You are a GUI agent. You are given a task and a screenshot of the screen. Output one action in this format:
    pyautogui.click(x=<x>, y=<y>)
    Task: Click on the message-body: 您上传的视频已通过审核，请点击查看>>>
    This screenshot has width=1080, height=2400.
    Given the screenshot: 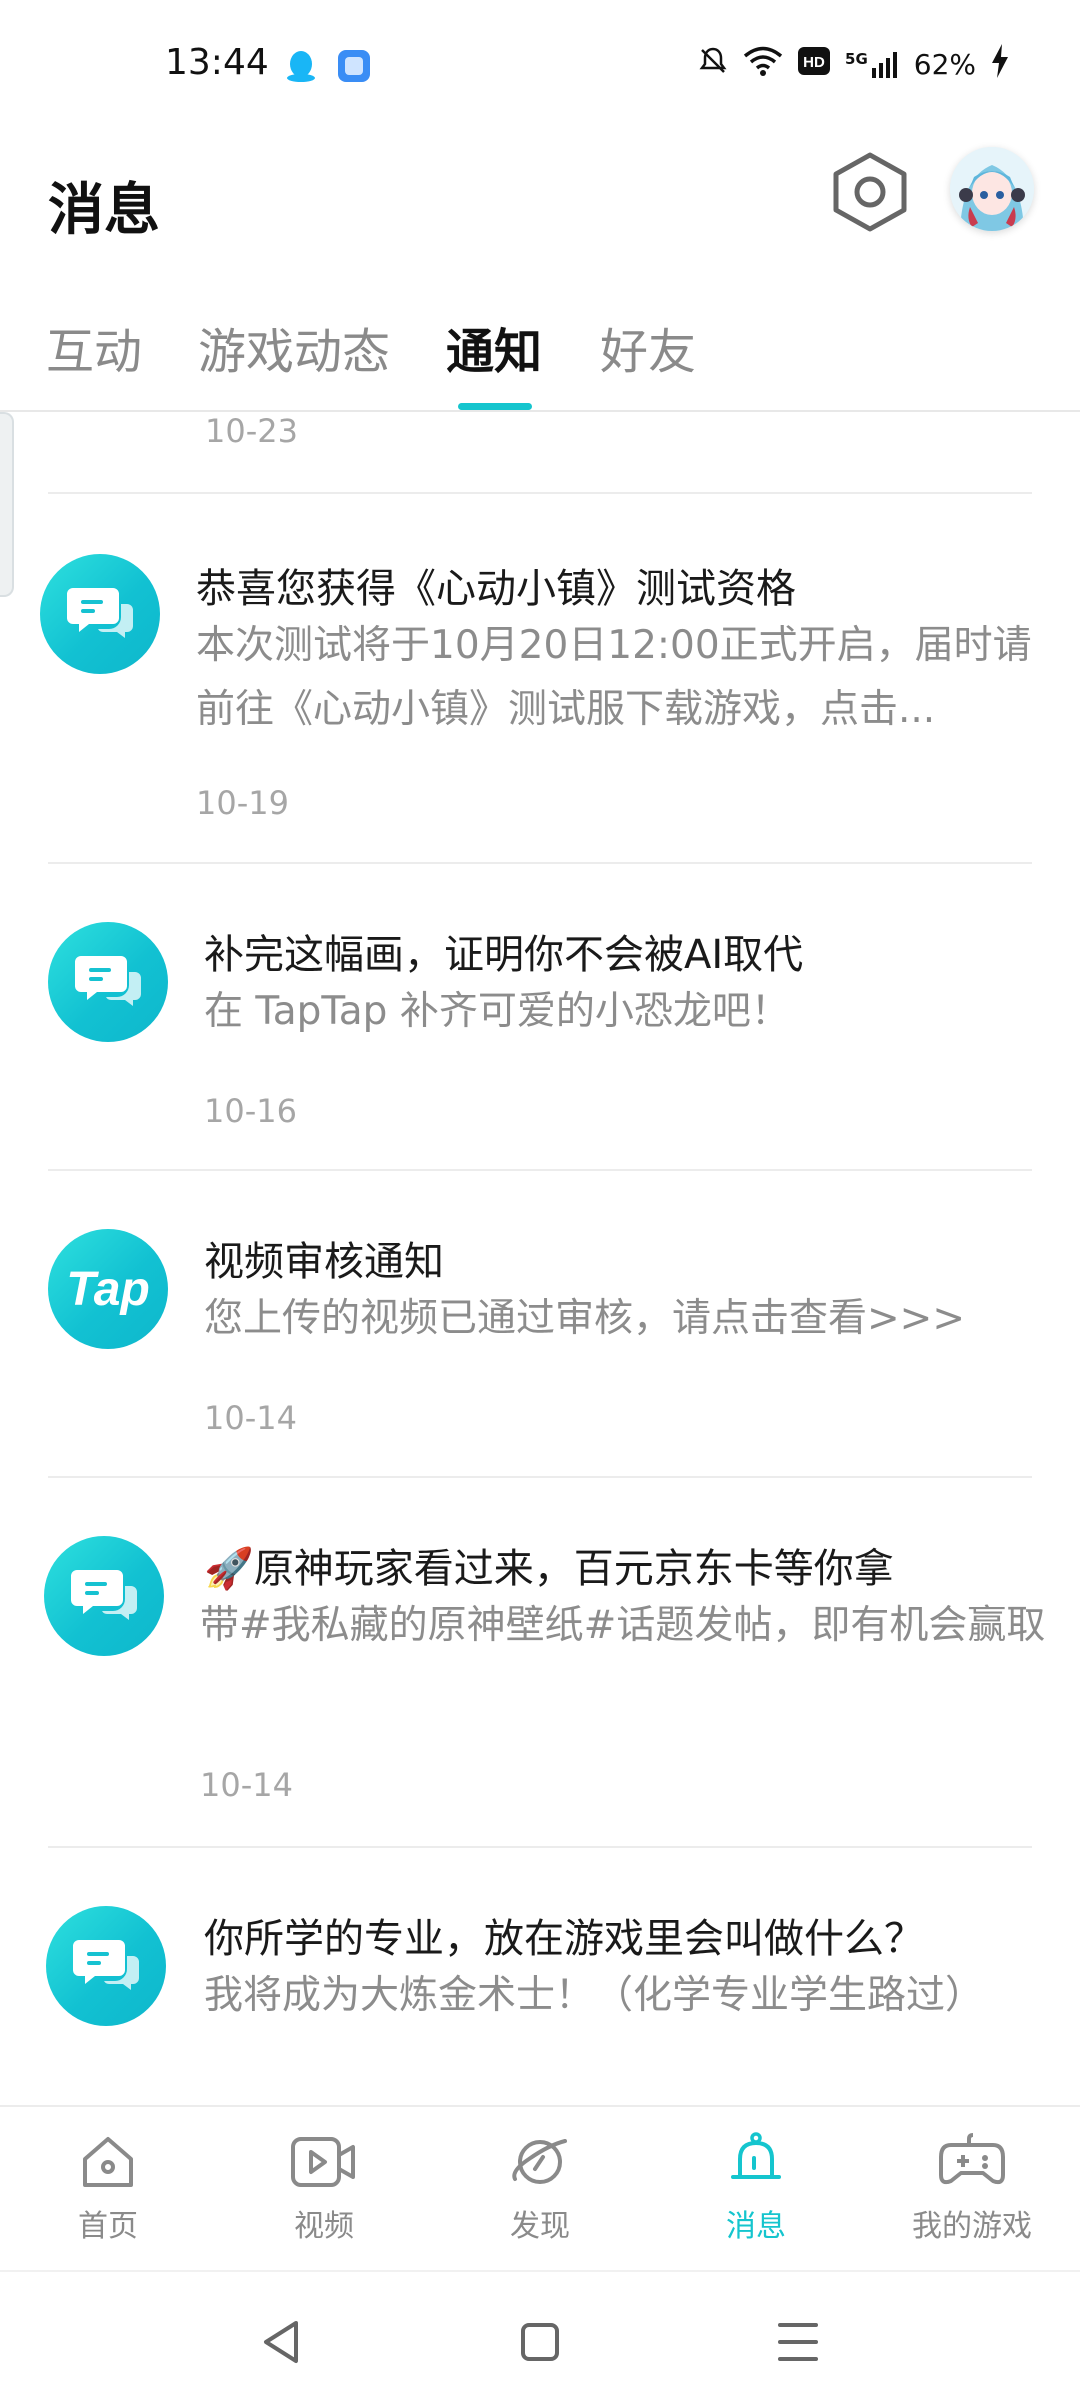 What is the action you would take?
    pyautogui.click(x=585, y=1318)
    